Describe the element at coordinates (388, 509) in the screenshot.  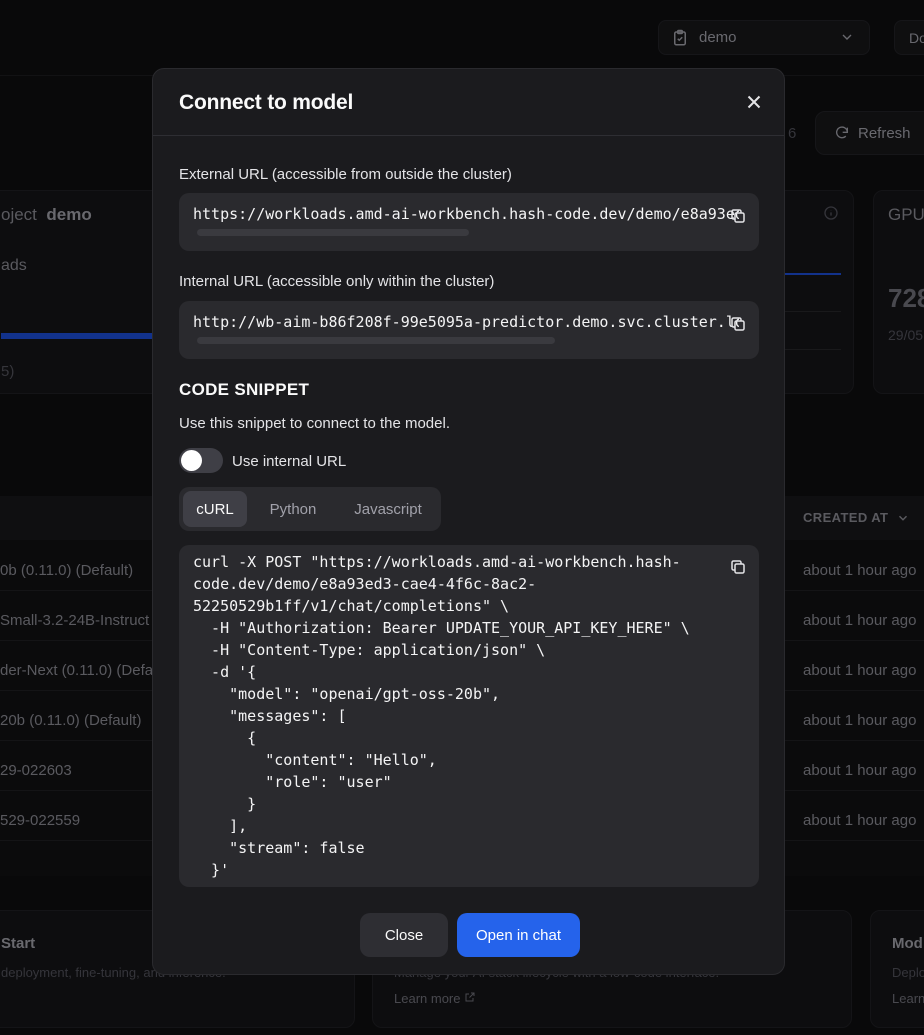
I see `tab-javascript: Javascript` at that location.